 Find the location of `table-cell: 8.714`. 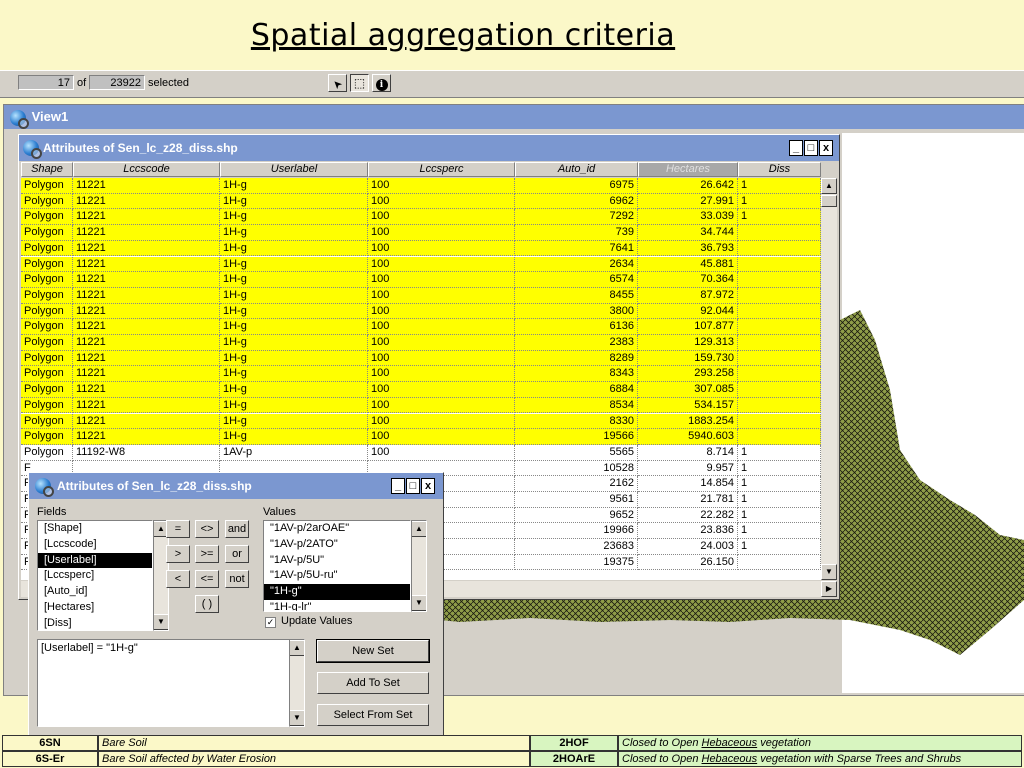

table-cell: 8.714 is located at coordinates (688, 452).